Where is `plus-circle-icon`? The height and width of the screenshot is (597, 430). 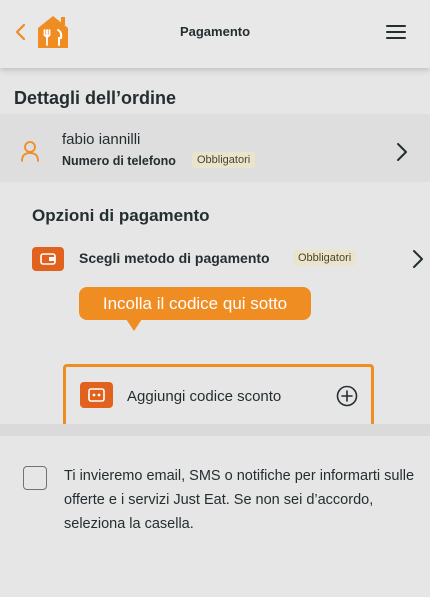
plus-circle-icon is located at coordinates (347, 396).